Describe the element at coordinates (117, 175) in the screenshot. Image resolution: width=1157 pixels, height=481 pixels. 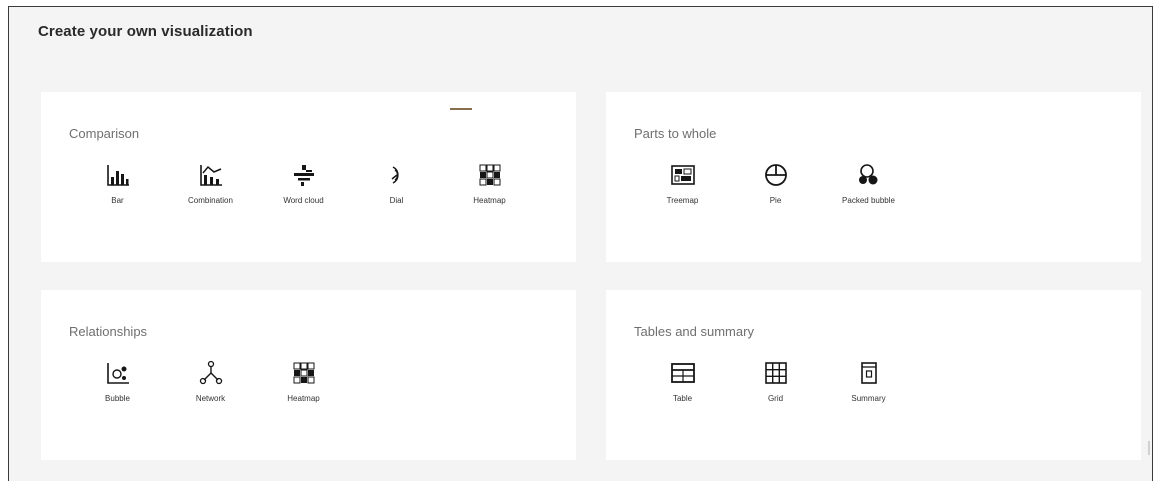
I see `bar-chart-icon` at that location.